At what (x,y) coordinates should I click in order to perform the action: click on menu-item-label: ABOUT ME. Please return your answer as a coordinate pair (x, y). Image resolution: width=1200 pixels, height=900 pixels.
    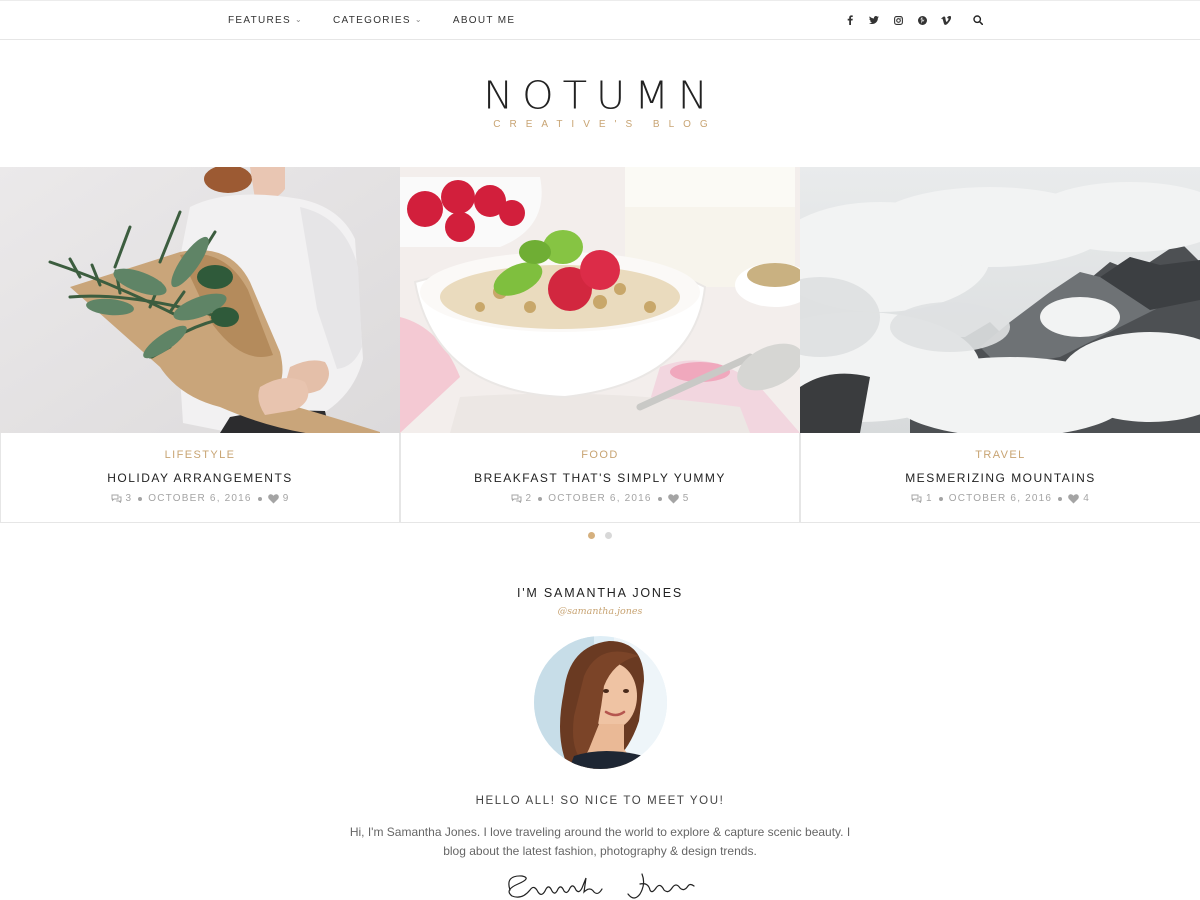
    Looking at the image, I should click on (484, 20).